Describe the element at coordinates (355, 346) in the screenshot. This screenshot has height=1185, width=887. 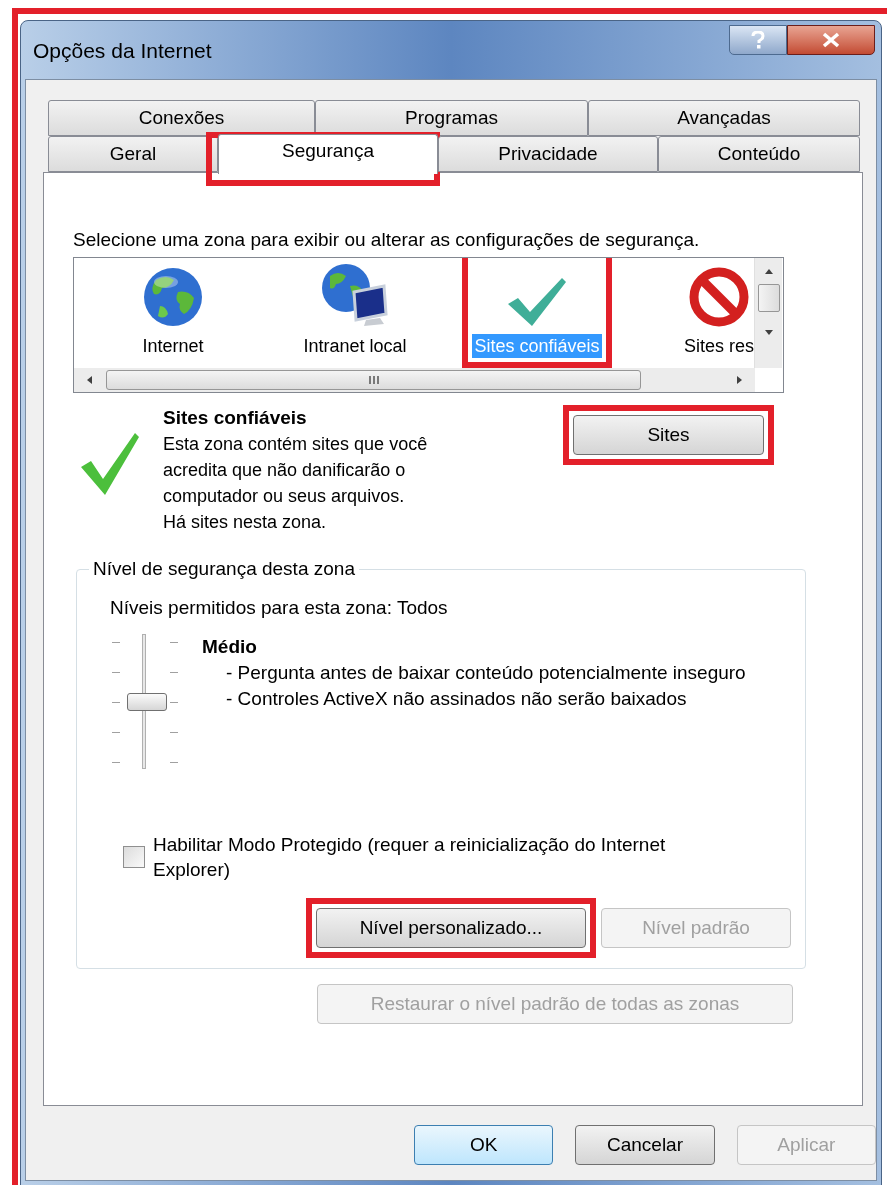
I see `zone-item: Intranet local` at that location.